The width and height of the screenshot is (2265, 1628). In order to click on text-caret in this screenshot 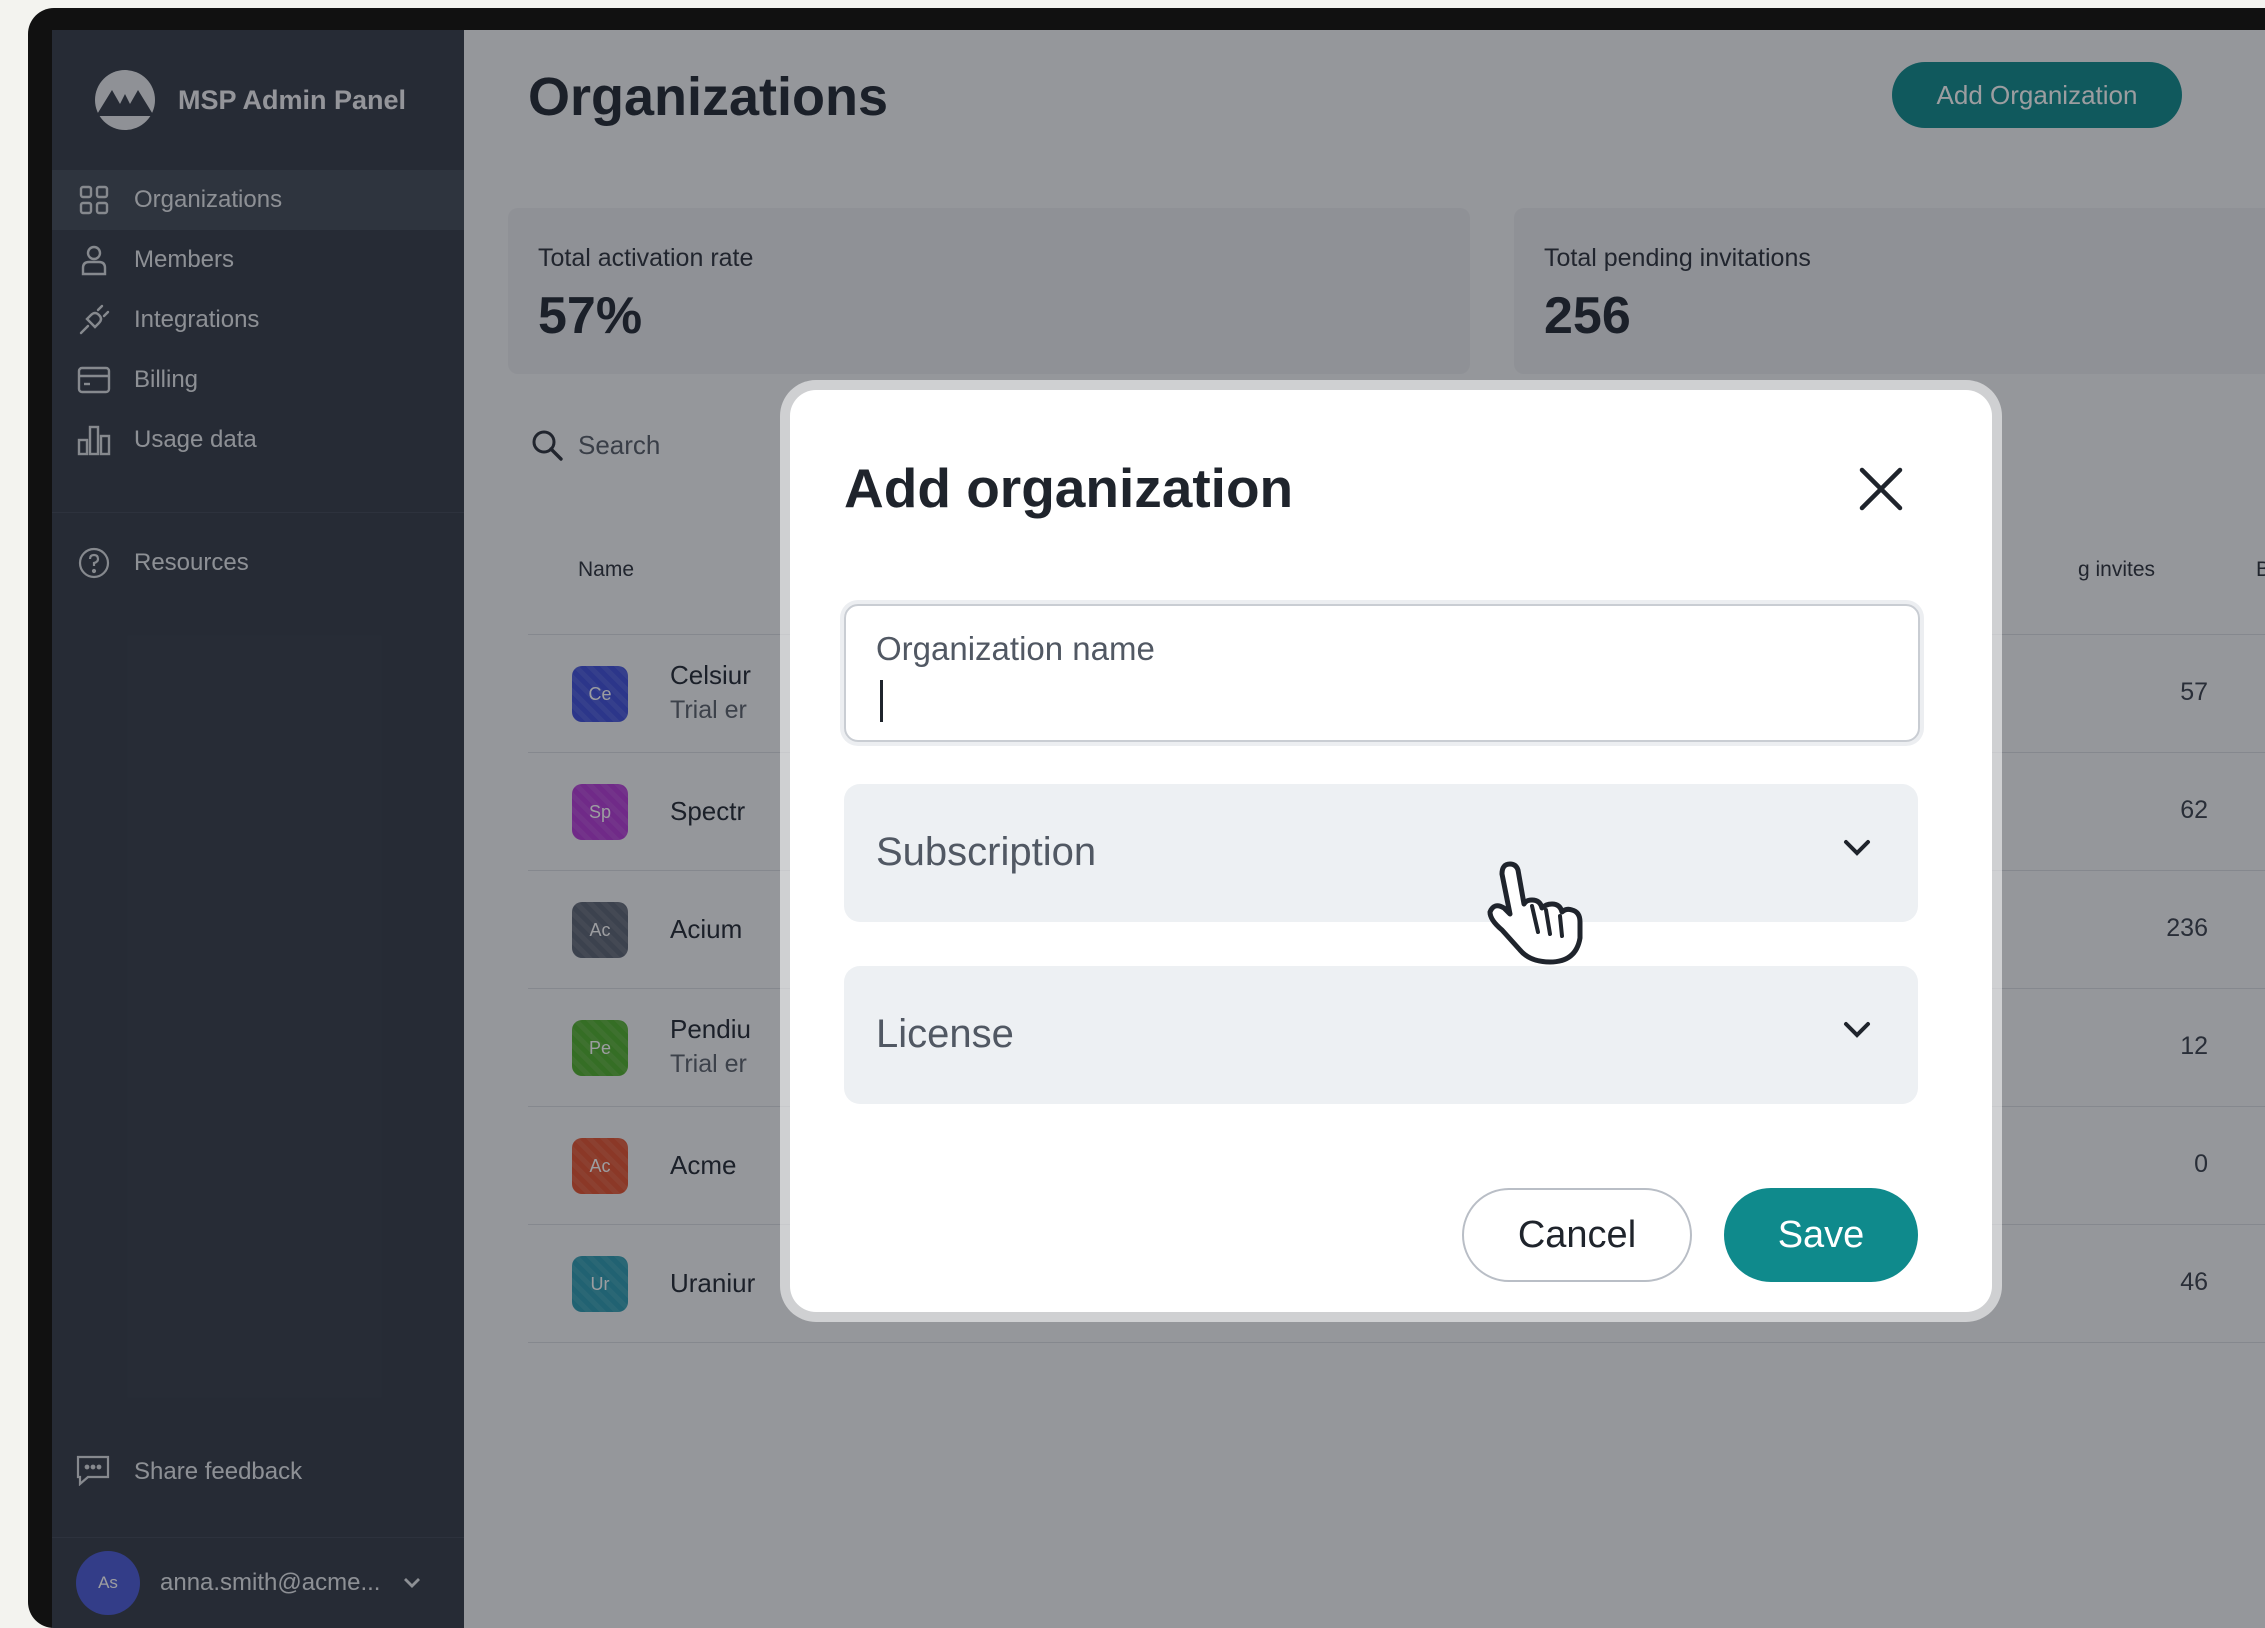, I will do `click(881, 701)`.